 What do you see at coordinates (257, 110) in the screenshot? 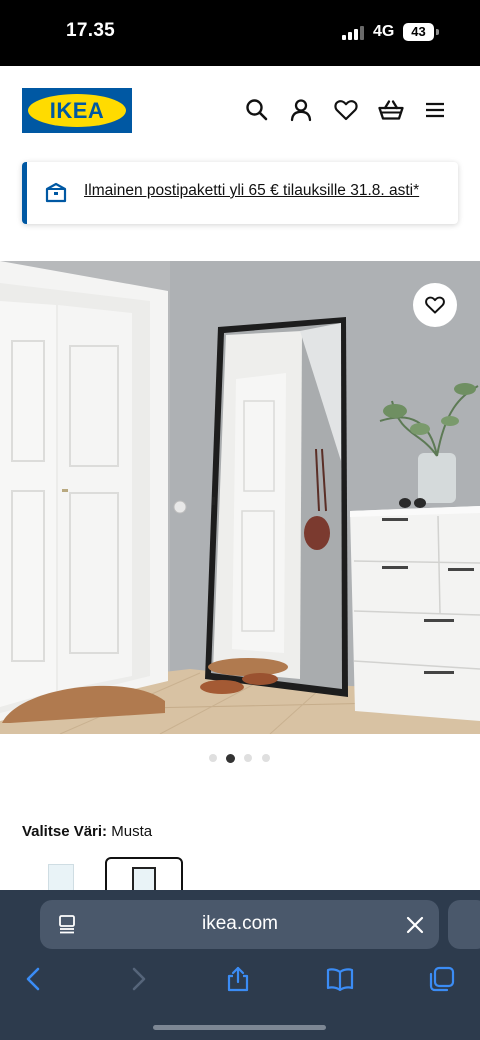
I see `search-icon` at bounding box center [257, 110].